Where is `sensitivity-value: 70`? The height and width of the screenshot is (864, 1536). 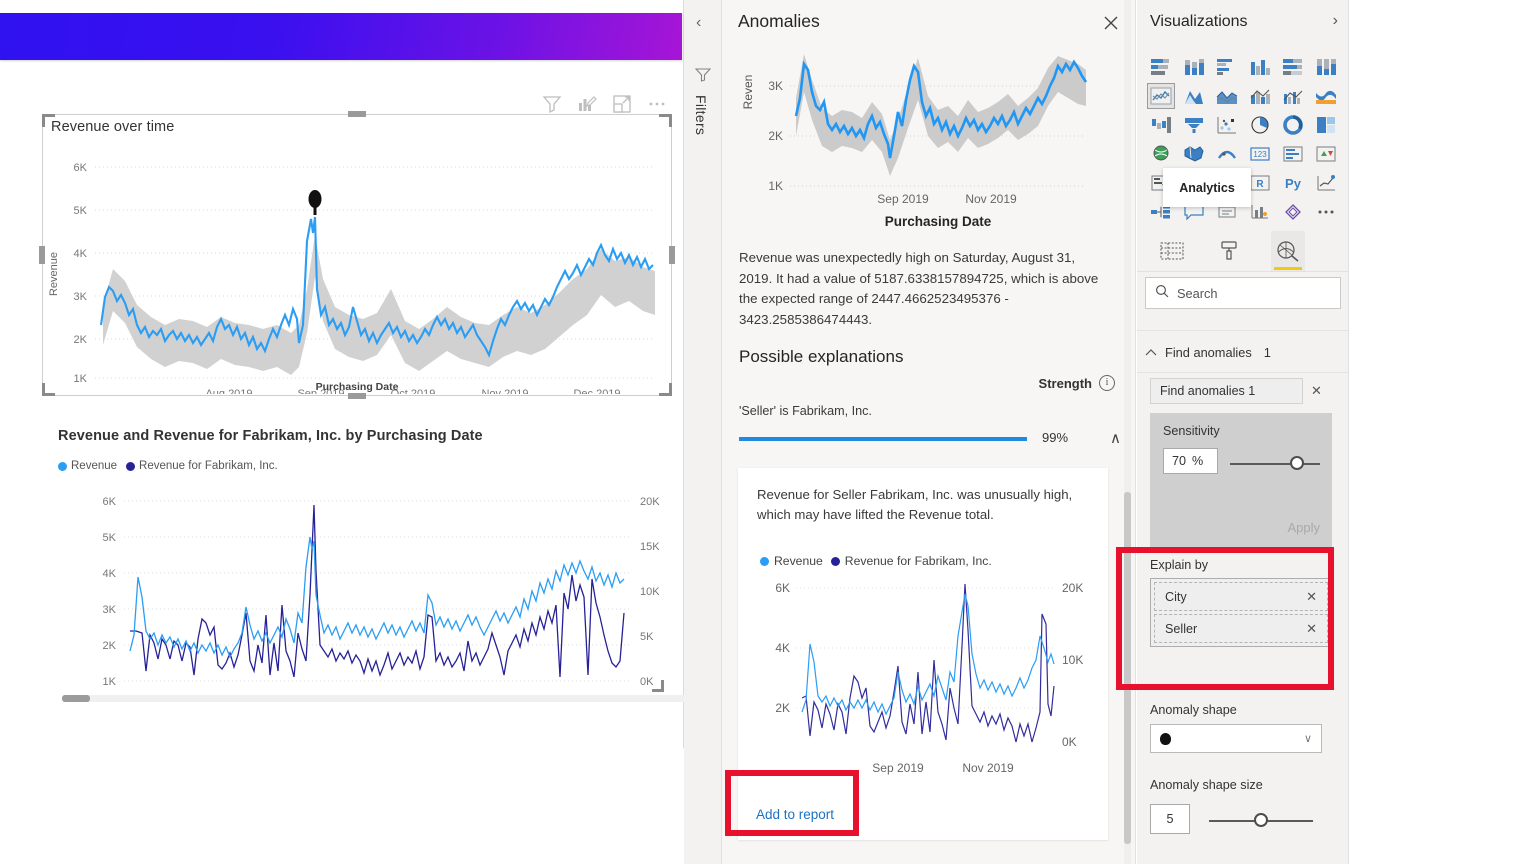
sensitivity-value: 70 is located at coordinates (1179, 461).